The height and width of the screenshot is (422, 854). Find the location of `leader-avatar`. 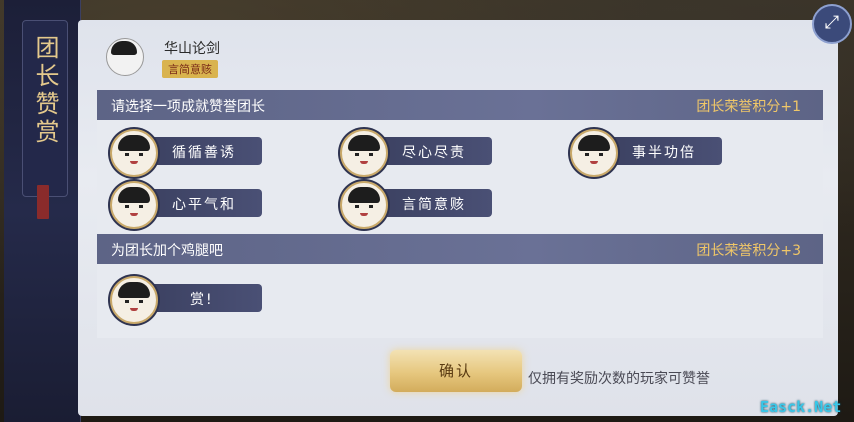

leader-avatar is located at coordinates (125, 57).